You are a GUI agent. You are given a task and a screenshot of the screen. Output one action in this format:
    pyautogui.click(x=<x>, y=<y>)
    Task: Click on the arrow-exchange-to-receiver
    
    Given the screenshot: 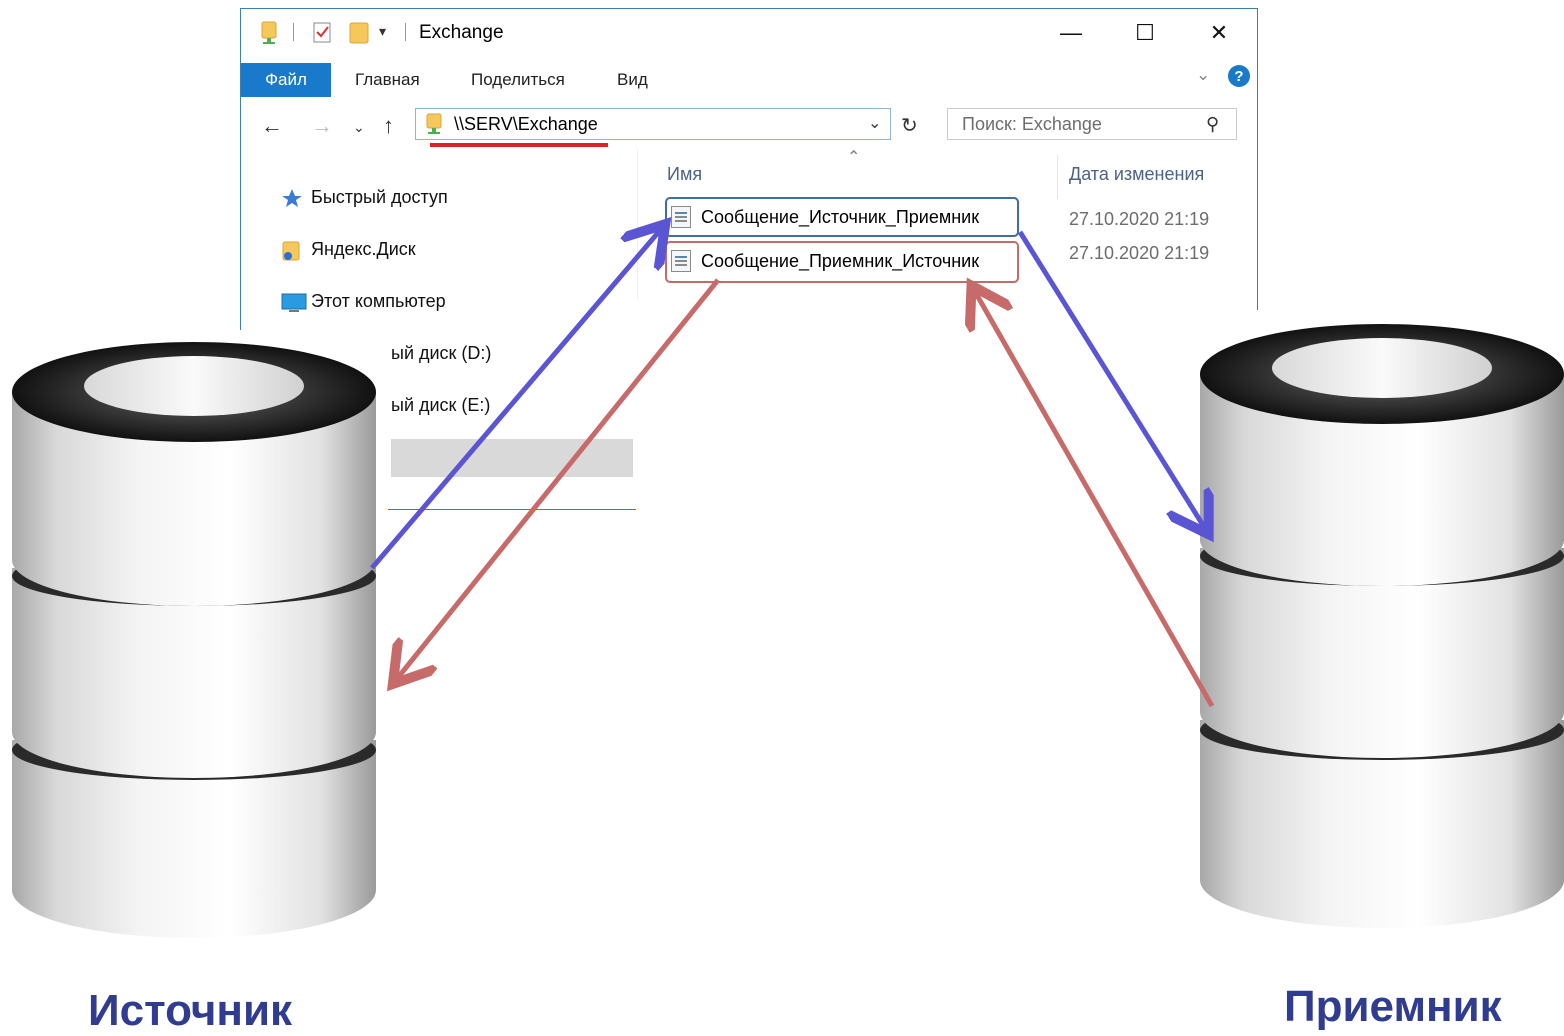 What is the action you would take?
    pyautogui.click(x=1111, y=380)
    